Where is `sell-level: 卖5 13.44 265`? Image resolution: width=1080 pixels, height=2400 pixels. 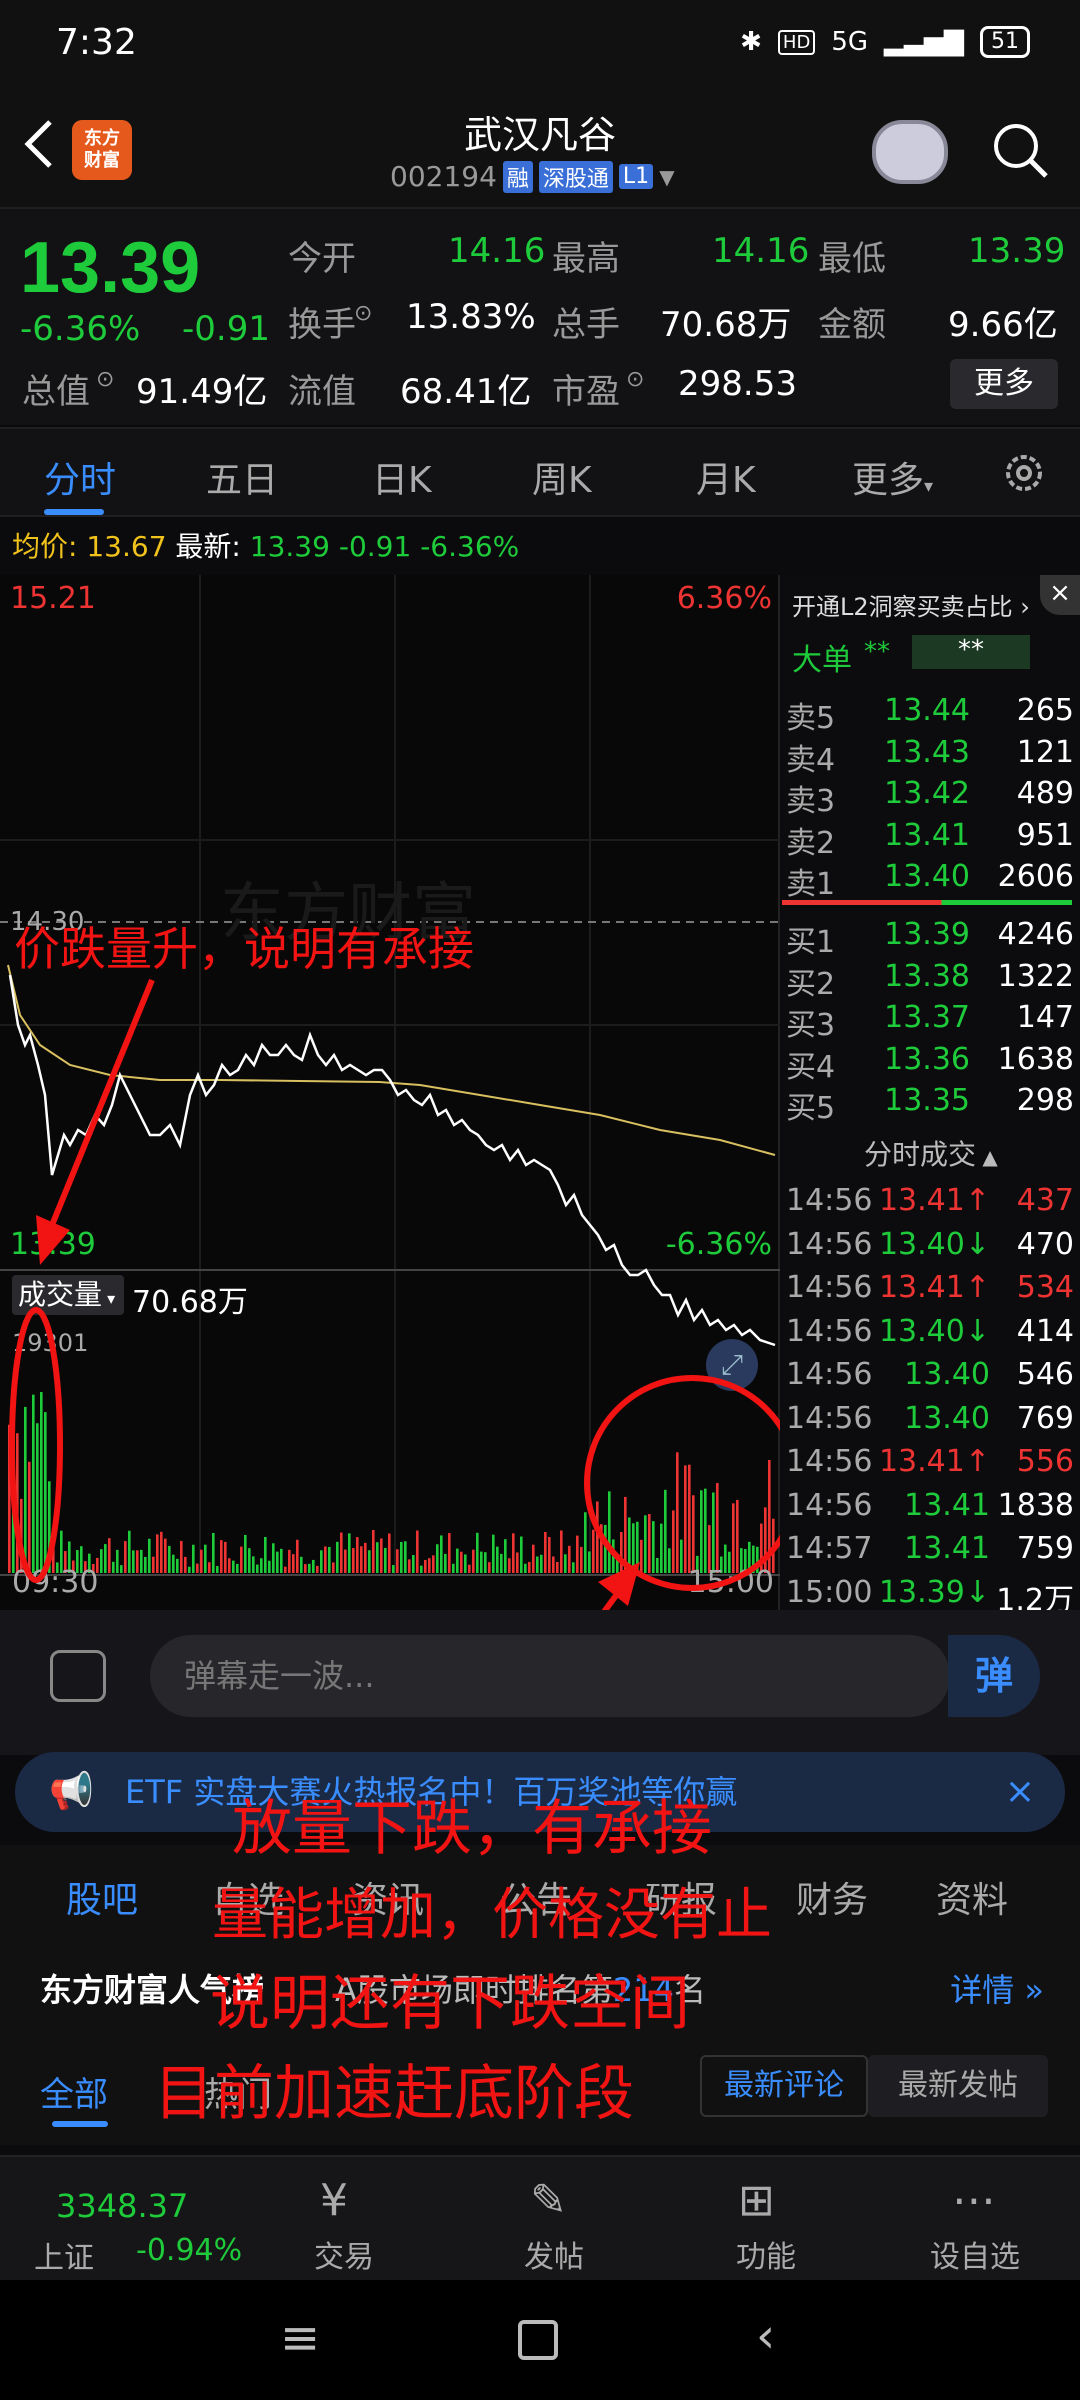 sell-level: 卖5 13.44 265 is located at coordinates (931, 714).